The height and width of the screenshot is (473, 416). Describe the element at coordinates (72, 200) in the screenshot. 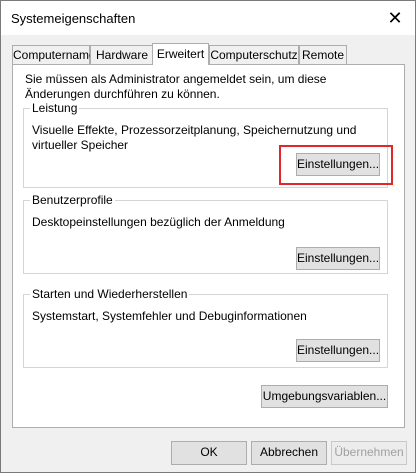

I see `user-profiles-label: Benutzerprofile` at that location.